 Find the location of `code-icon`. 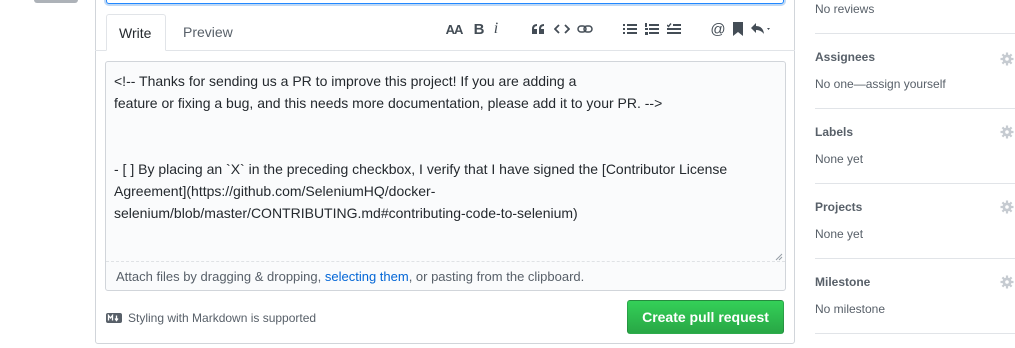

code-icon is located at coordinates (562, 29).